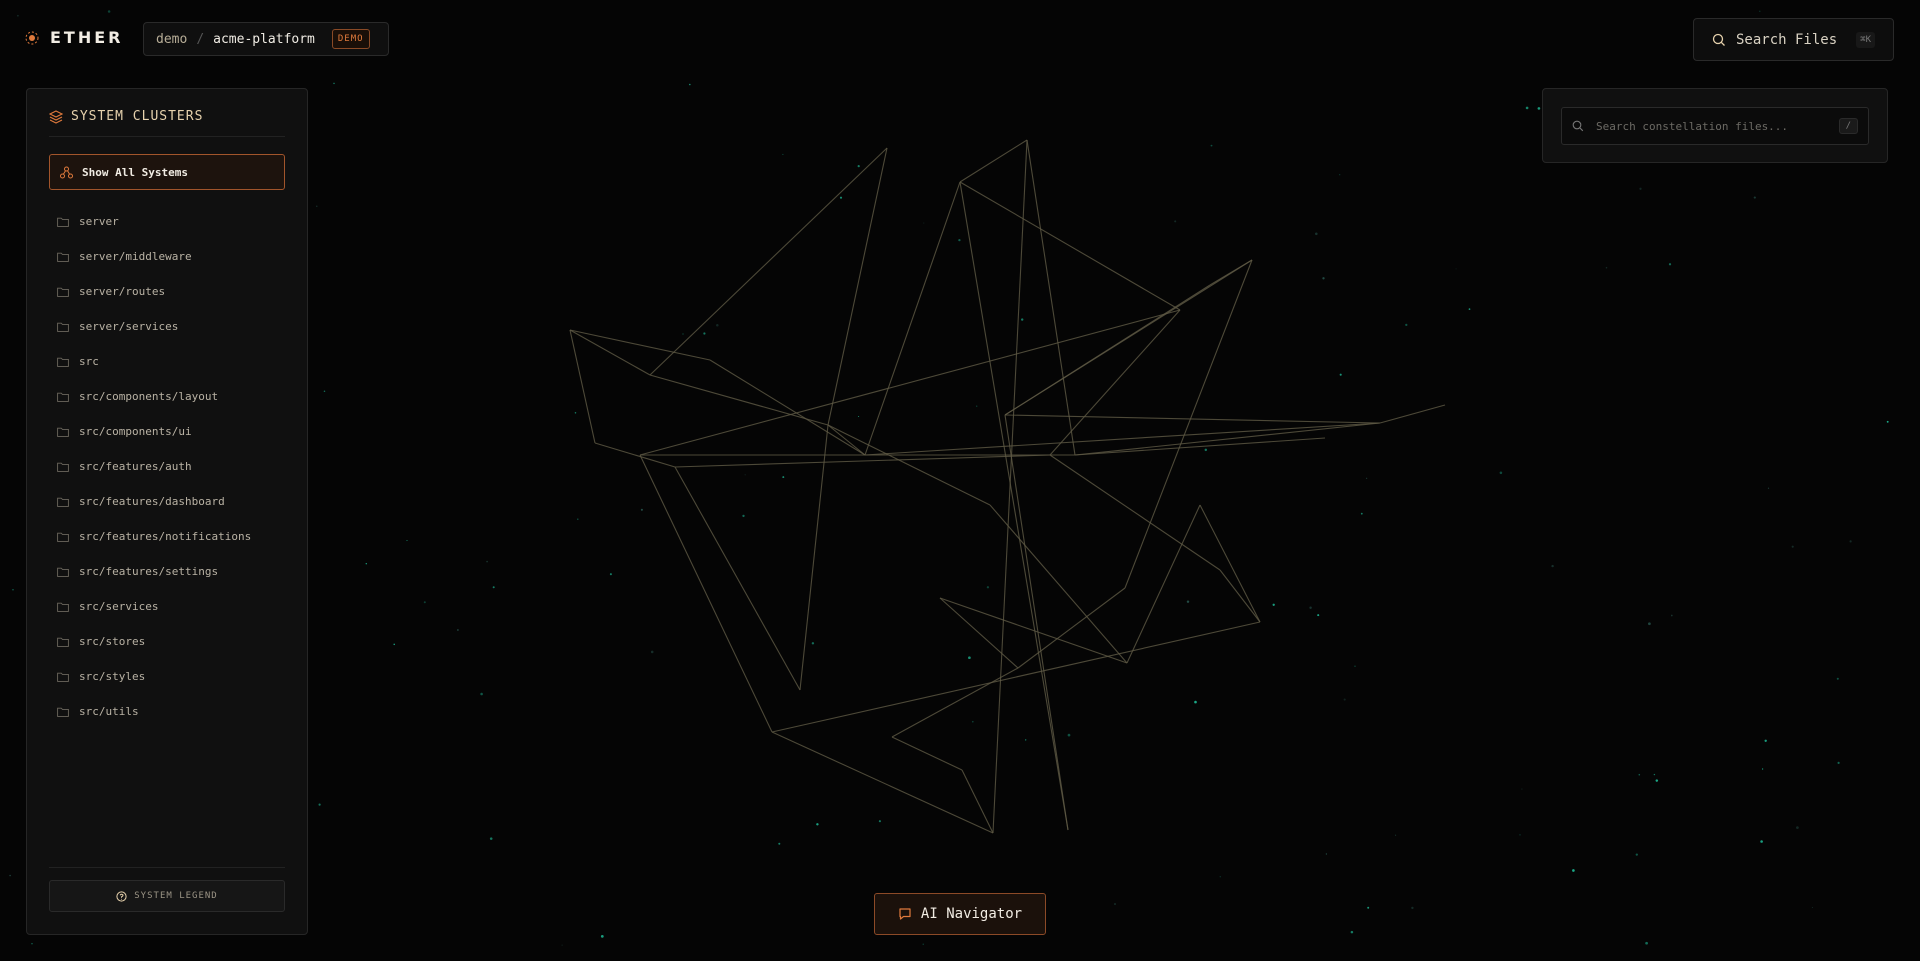 The image size is (1920, 961). I want to click on ai-navigator-button: AI Navigator, so click(960, 914).